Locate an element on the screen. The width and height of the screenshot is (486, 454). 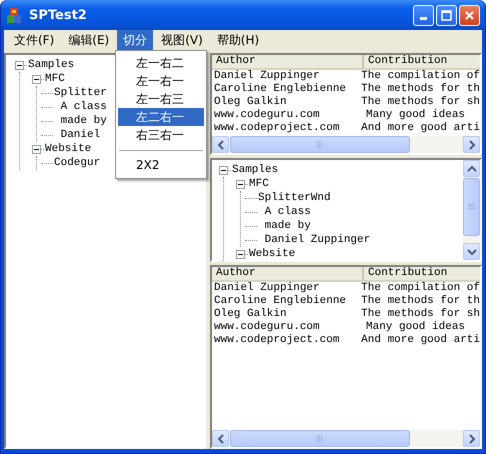
menu-item: 左一右一 is located at coordinates (161, 81).